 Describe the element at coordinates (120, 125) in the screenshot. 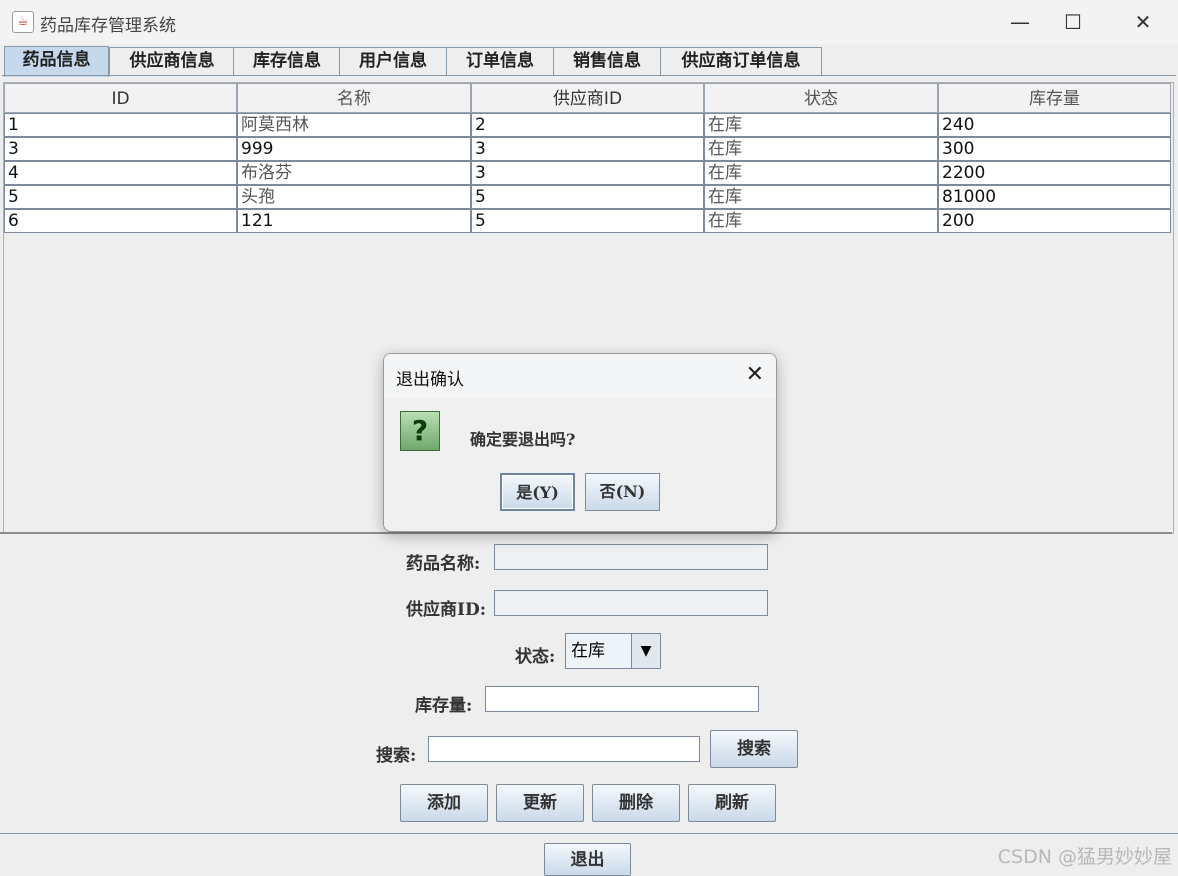

I see `cell-id: 1` at that location.